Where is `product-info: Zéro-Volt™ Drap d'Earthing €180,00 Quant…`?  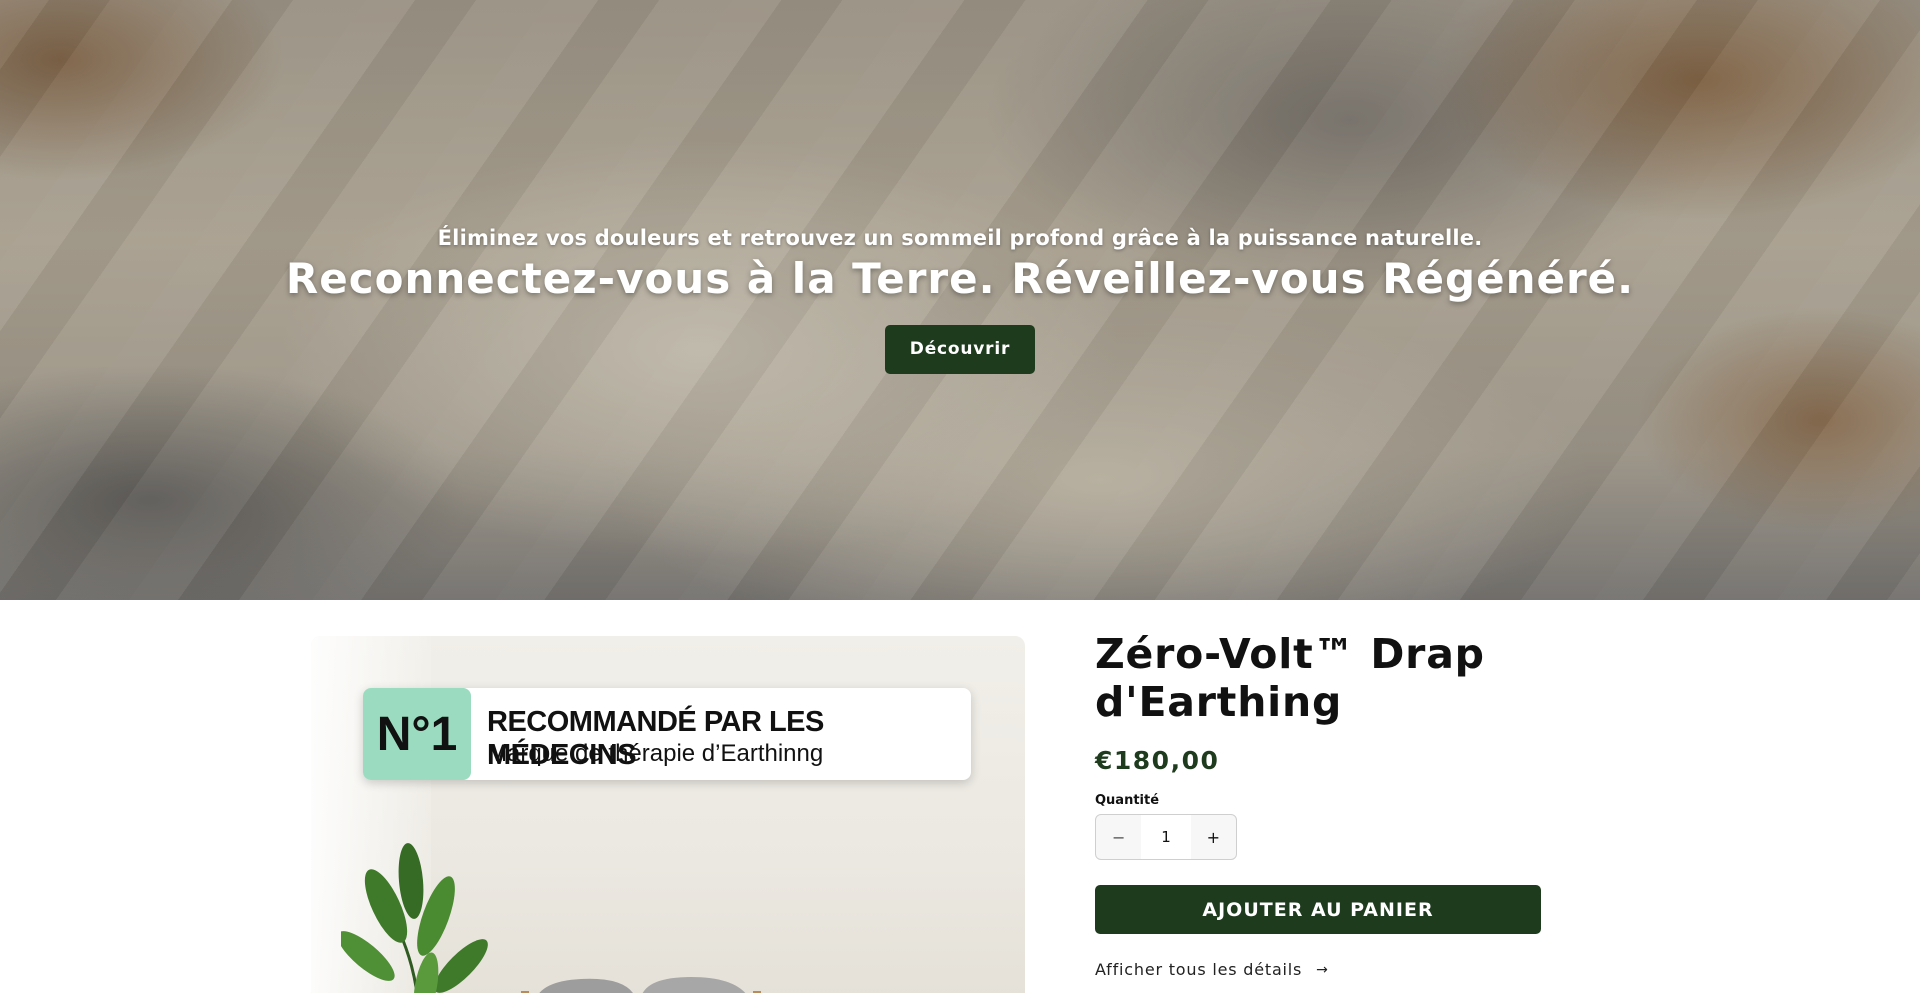 product-info: Zéro-Volt™ Drap d'Earthing €180,00 Quant… is located at coordinates (1318, 804).